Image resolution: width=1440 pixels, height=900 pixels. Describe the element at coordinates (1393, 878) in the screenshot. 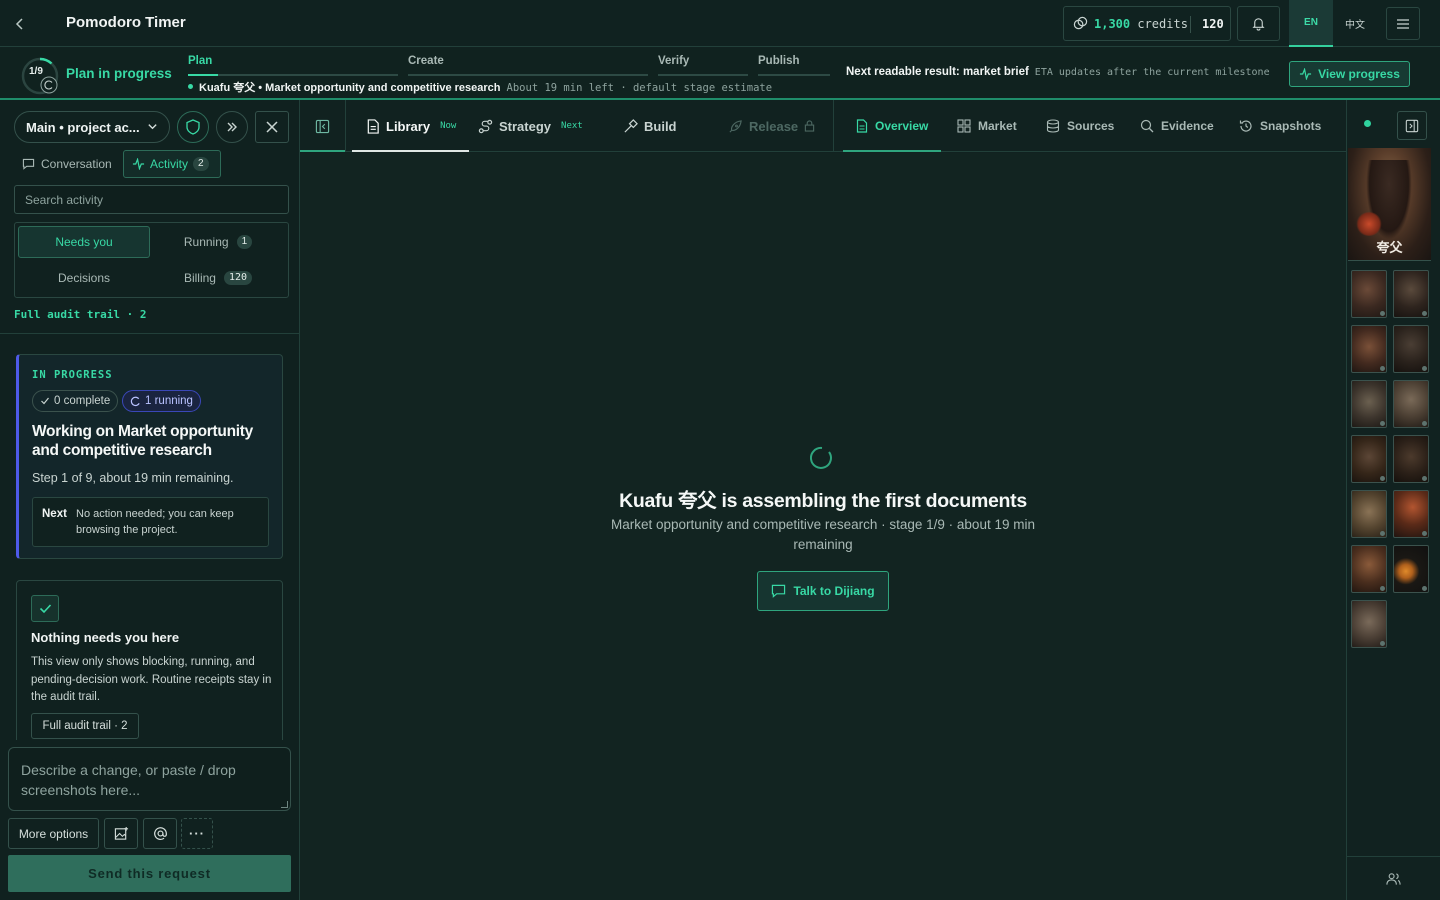

I see `collaborators-button` at that location.